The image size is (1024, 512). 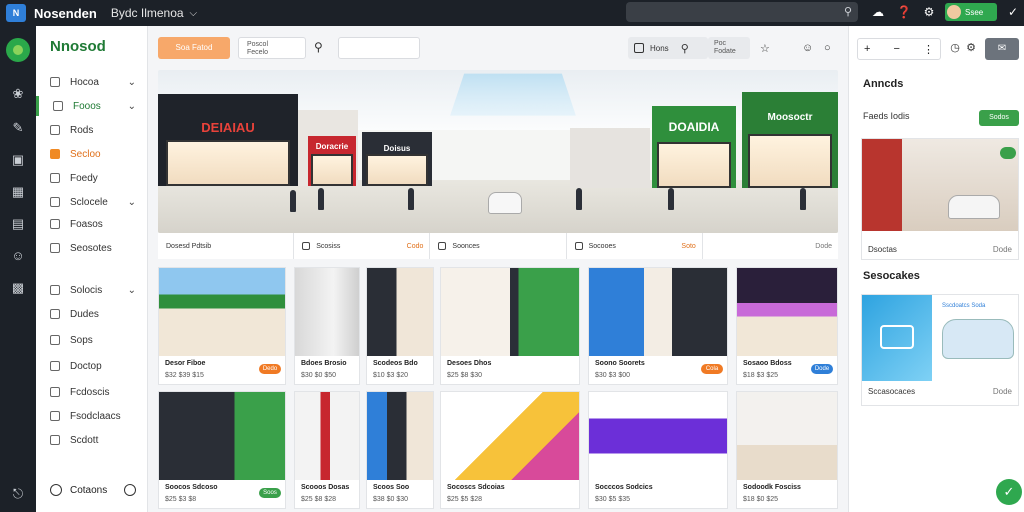 What do you see at coordinates (18, 192) in the screenshot?
I see `calendar-icon: ▦` at bounding box center [18, 192].